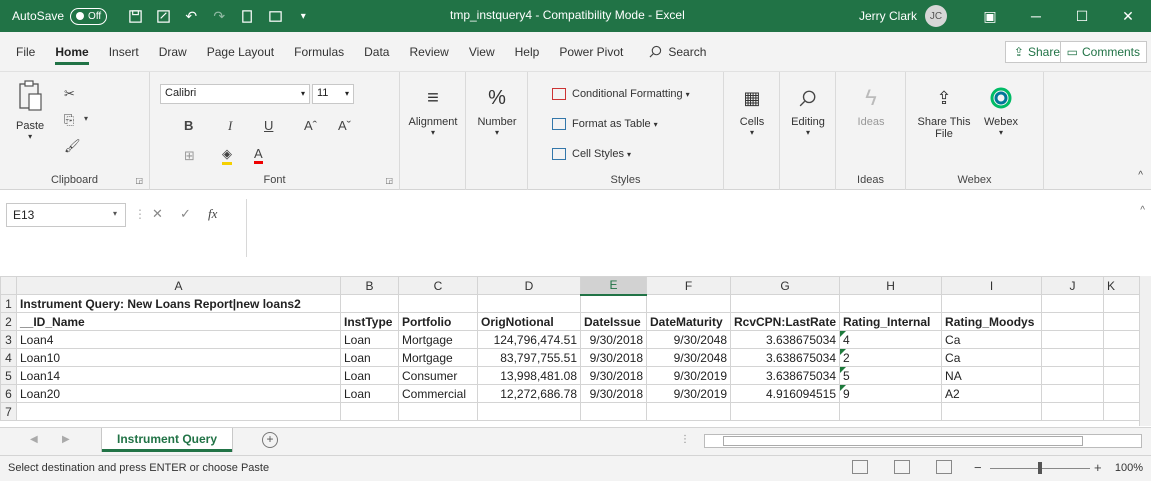  What do you see at coordinates (433, 111) in the screenshot?
I see `alignment-button: ≡ Alignment ▾` at bounding box center [433, 111].